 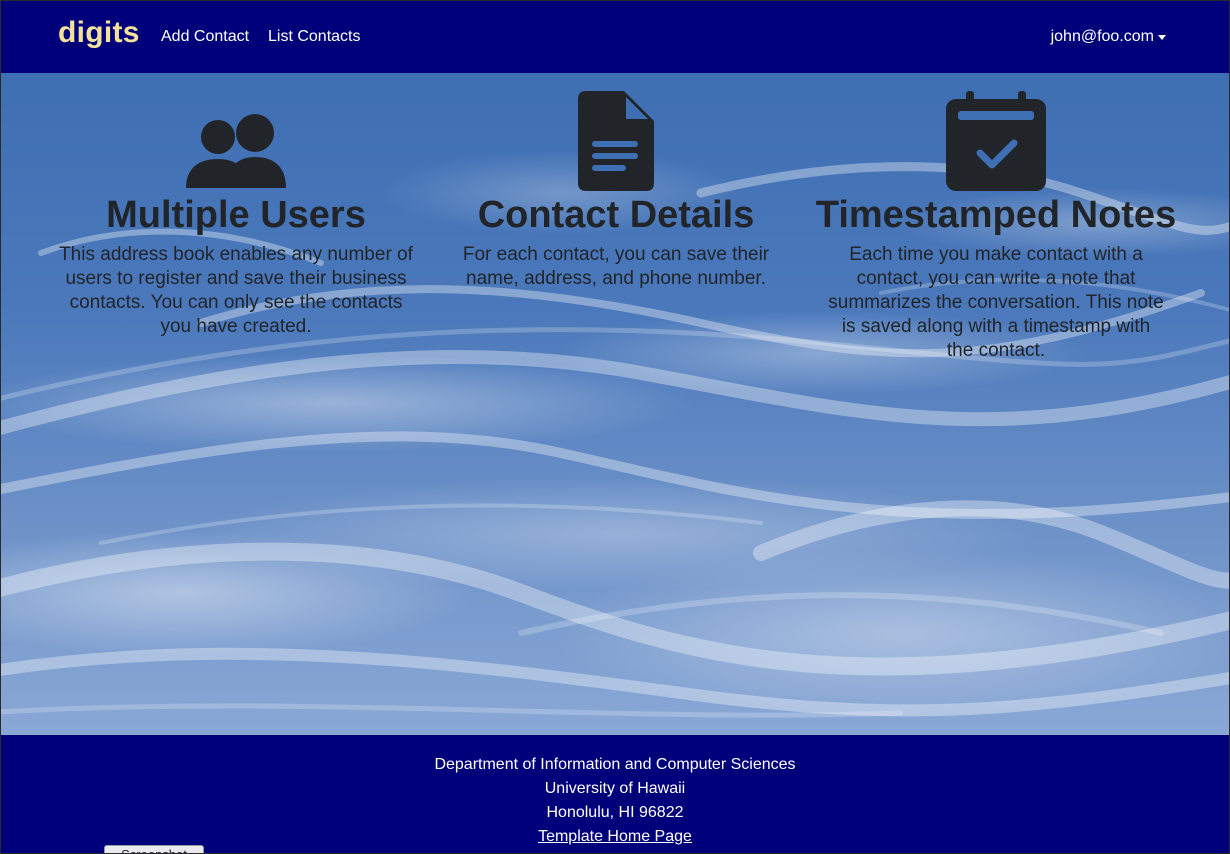 What do you see at coordinates (615, 836) in the screenshot?
I see `template-home-link: Template Home Page` at bounding box center [615, 836].